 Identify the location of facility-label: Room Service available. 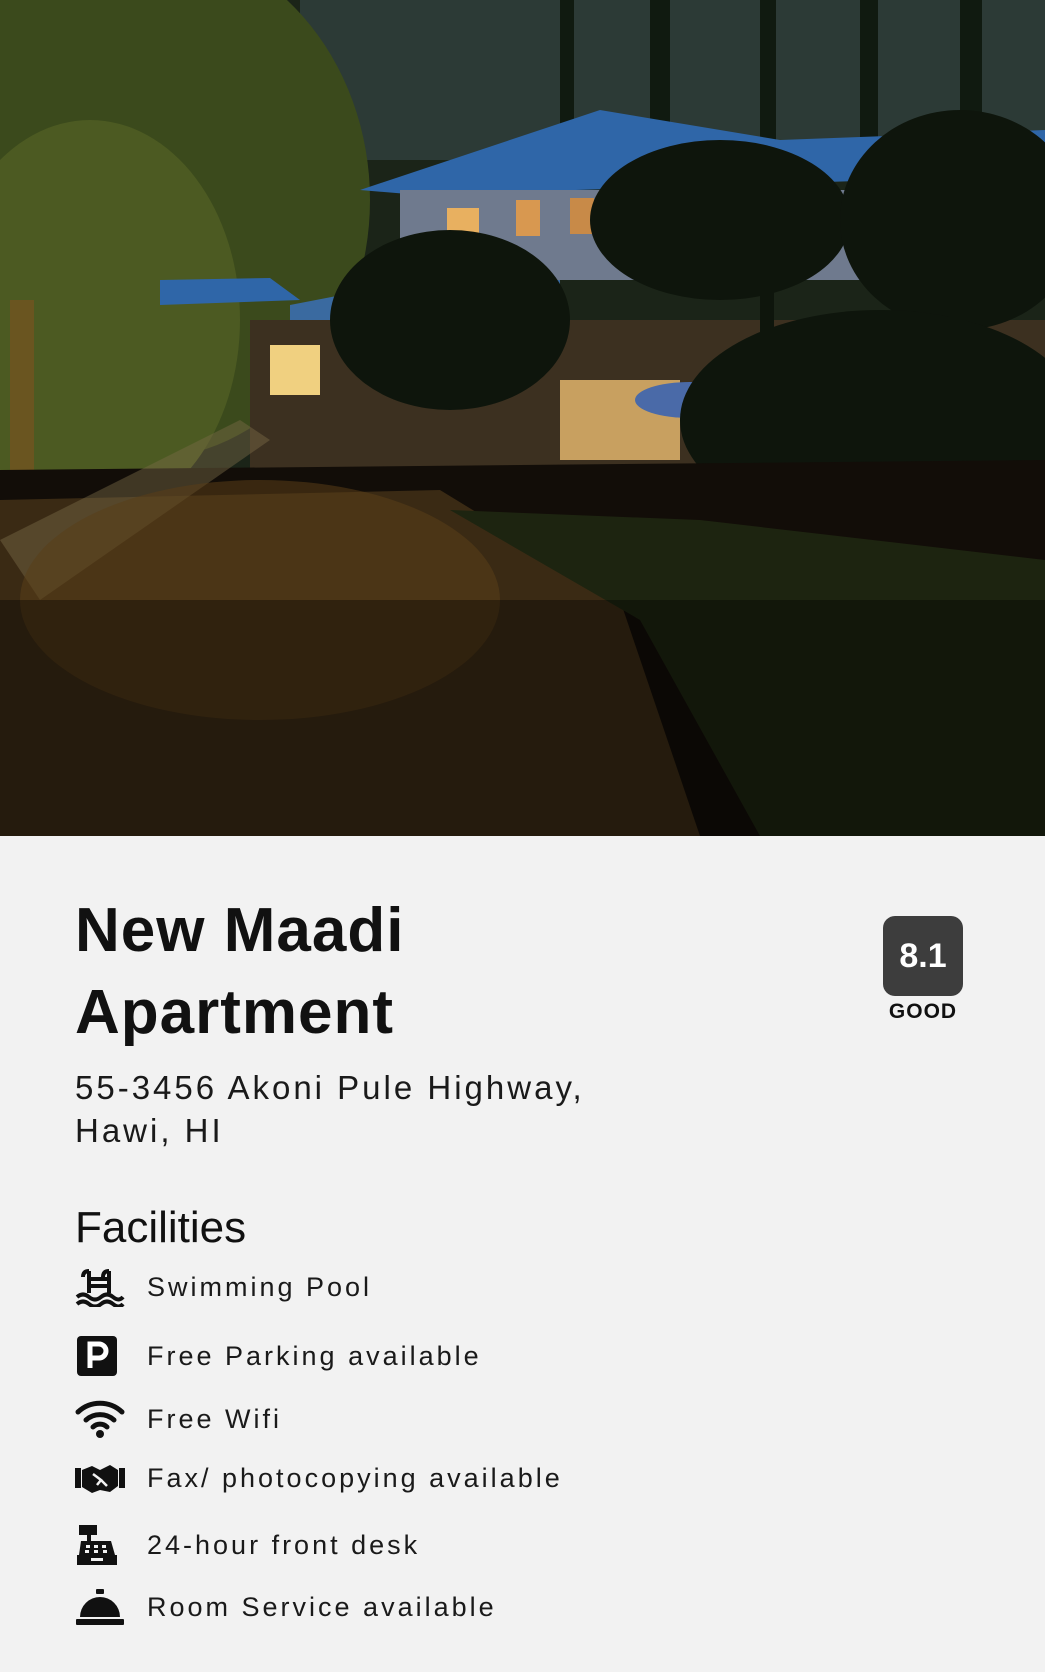
(322, 1606).